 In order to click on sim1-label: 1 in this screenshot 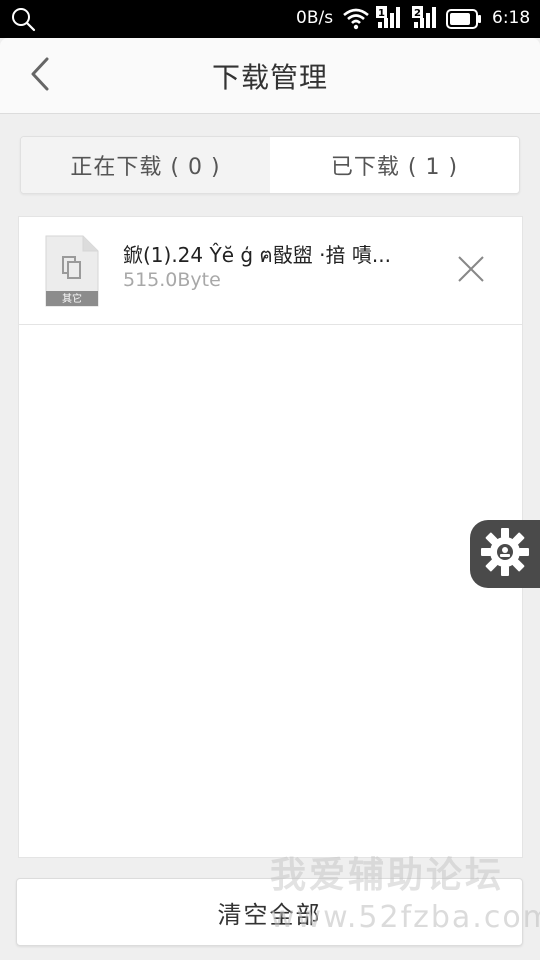, I will do `click(381, 13)`.